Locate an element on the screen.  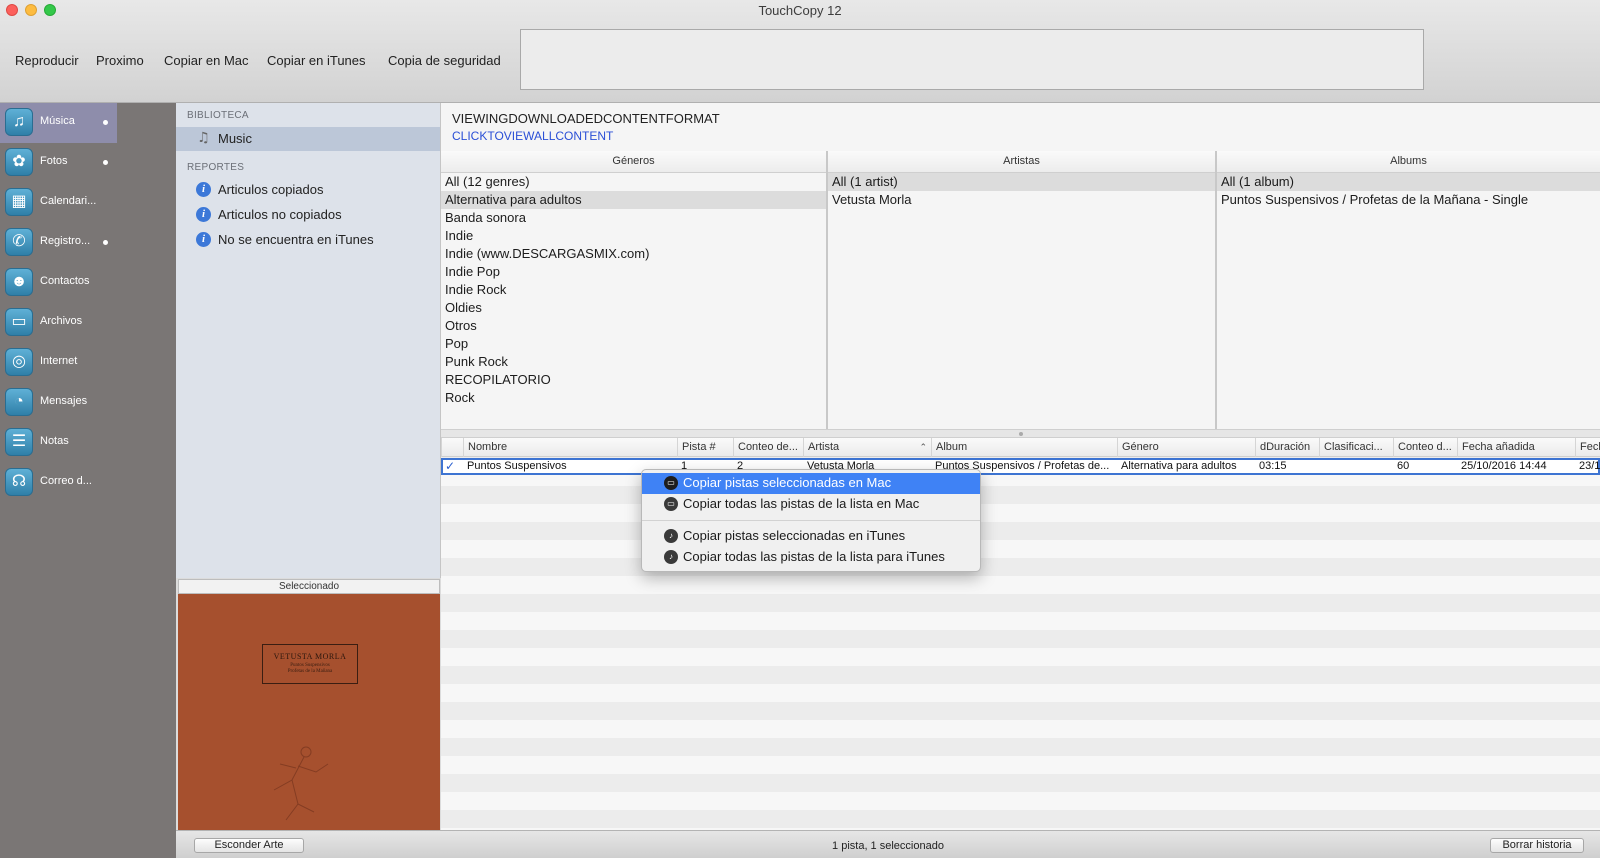
category-7: ◎ Internet is located at coordinates (58, 363).